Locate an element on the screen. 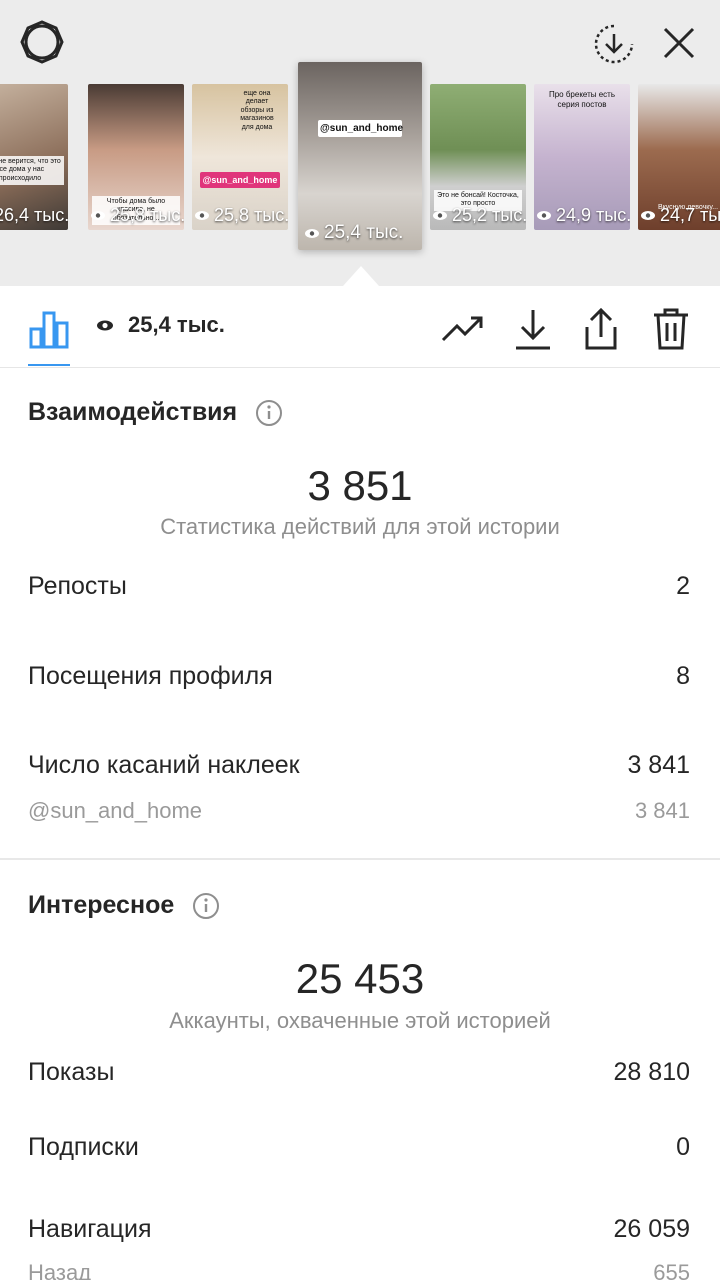  share-icon is located at coordinates (601, 329).